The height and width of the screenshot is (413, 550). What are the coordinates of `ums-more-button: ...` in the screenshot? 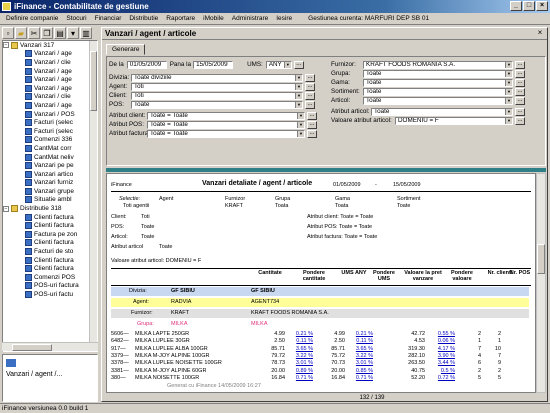 It's located at (298, 64).